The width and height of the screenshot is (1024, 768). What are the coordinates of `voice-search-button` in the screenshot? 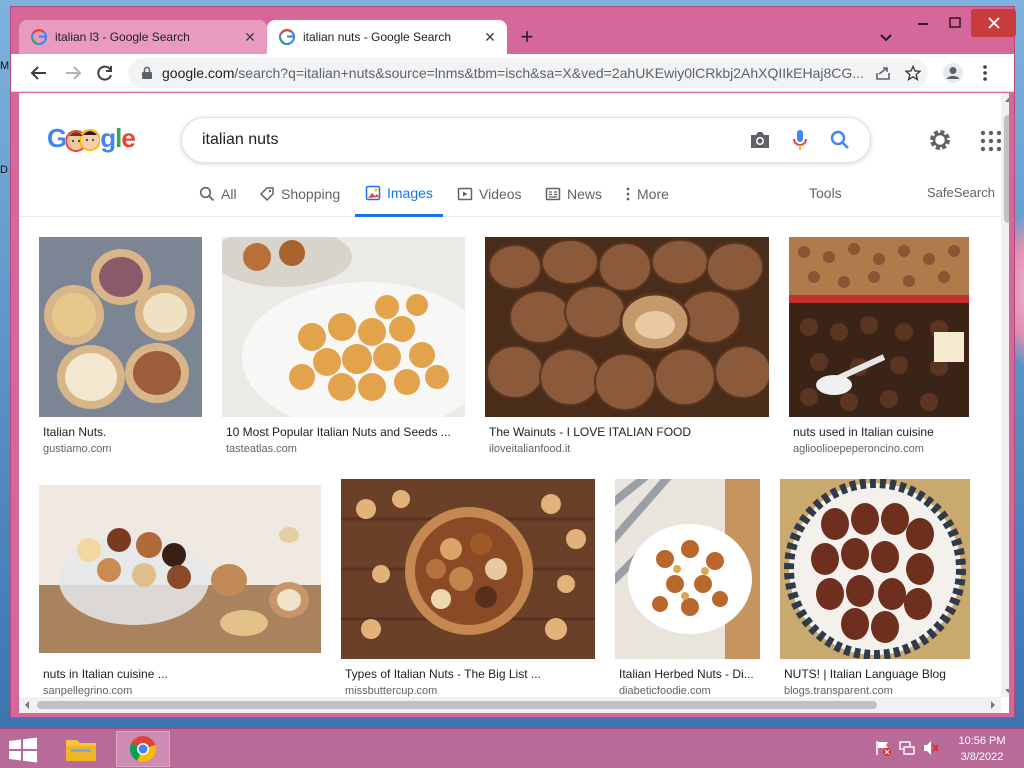 It's located at (800, 140).